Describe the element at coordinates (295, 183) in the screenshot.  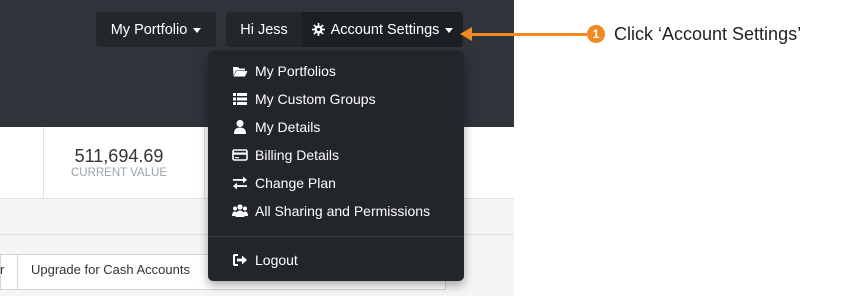
I see `menu-item-label: Change Plan` at that location.